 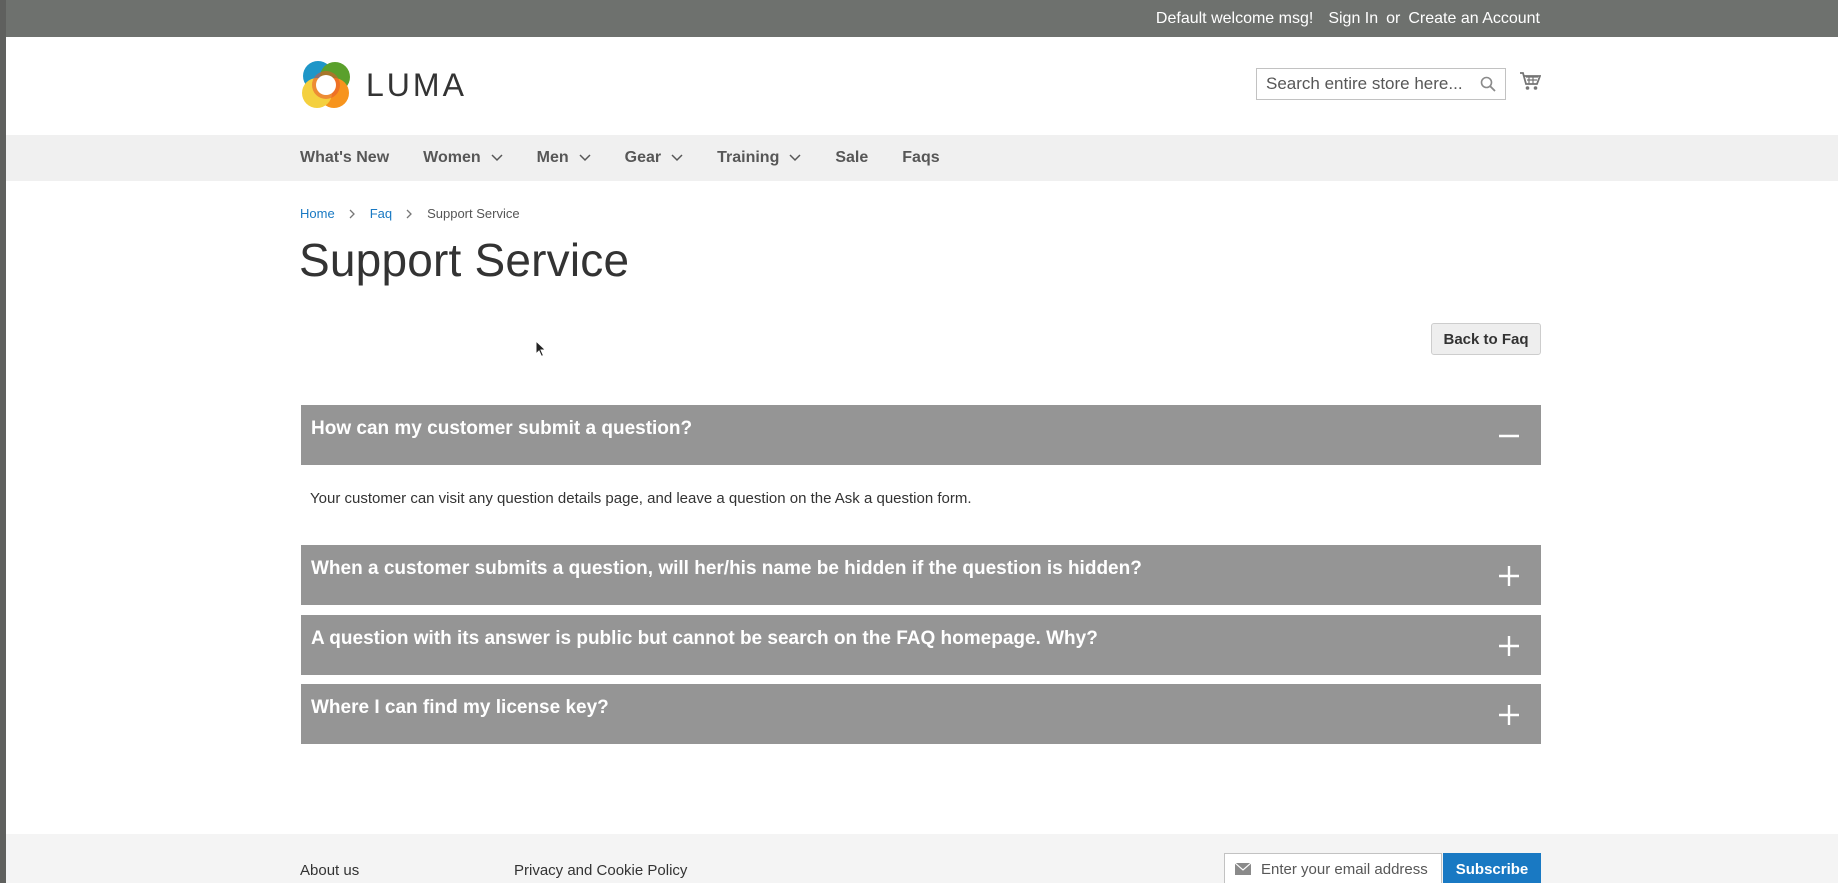 I want to click on newsletter-email-input, so click(x=1351, y=869).